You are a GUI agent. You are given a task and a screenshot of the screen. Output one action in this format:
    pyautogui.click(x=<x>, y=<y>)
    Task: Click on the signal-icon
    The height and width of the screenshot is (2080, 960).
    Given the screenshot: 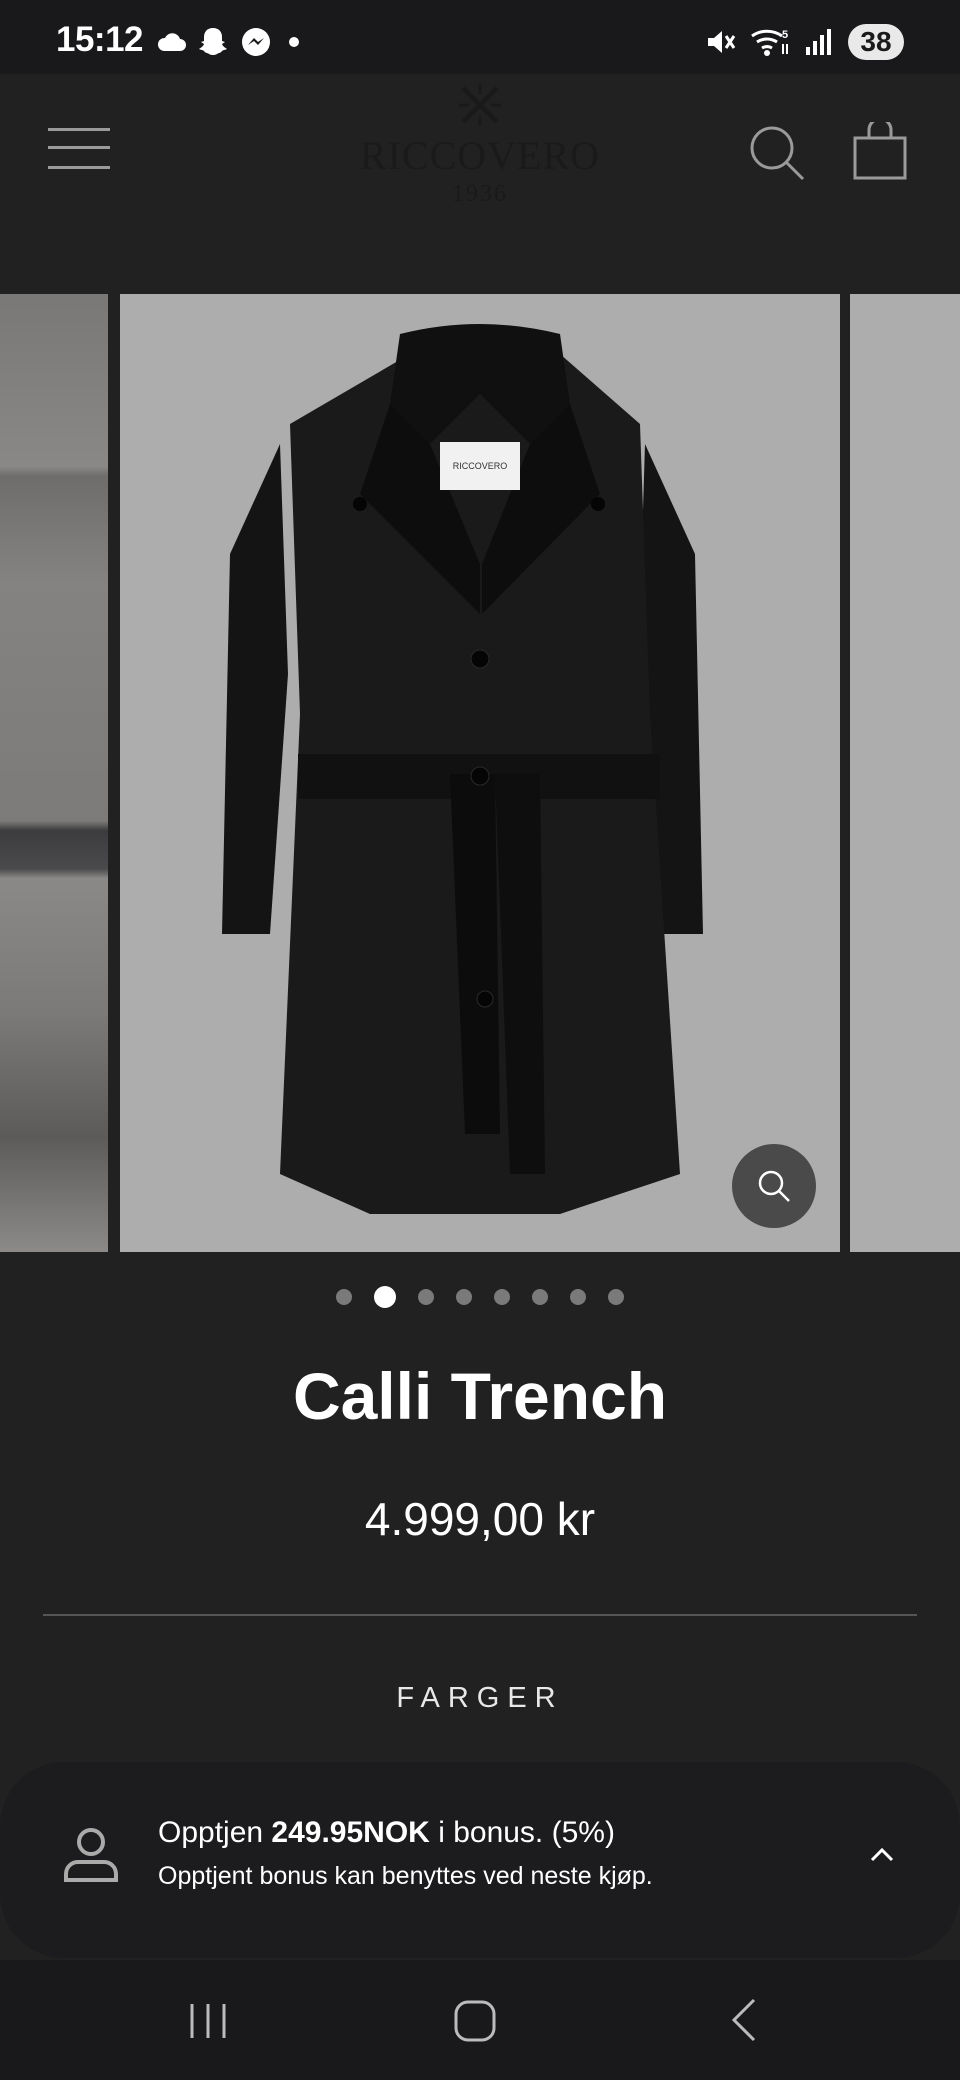 What is the action you would take?
    pyautogui.click(x=818, y=42)
    